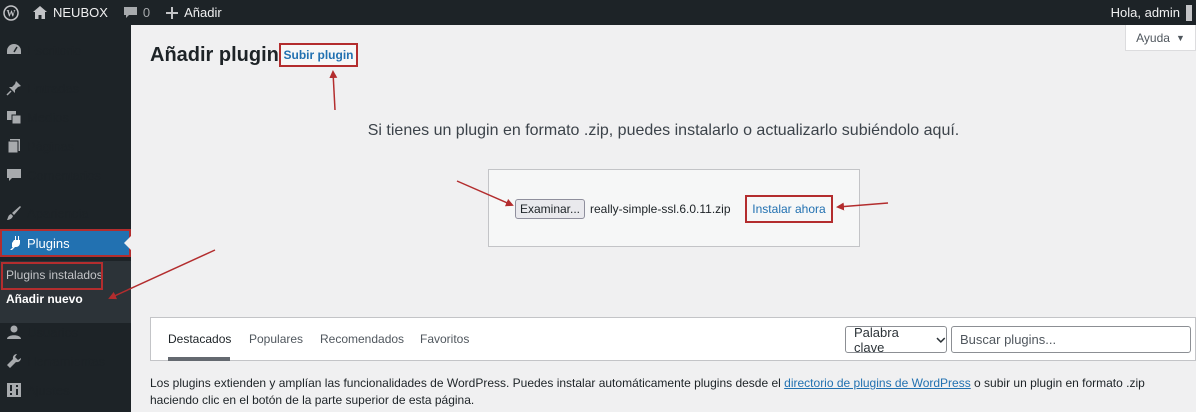  Describe the element at coordinates (14, 175) in the screenshot. I see `comments-icon` at that location.